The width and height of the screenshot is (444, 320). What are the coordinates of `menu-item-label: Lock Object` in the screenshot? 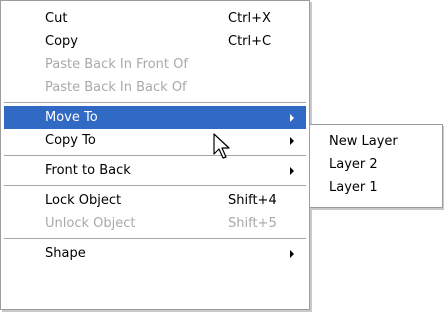 It's located at (83, 200).